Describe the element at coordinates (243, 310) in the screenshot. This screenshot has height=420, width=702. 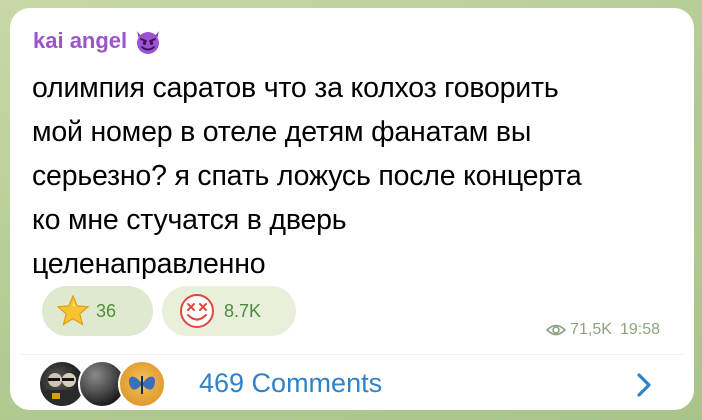
I see `reaction-smiley-count: 8.7K` at that location.